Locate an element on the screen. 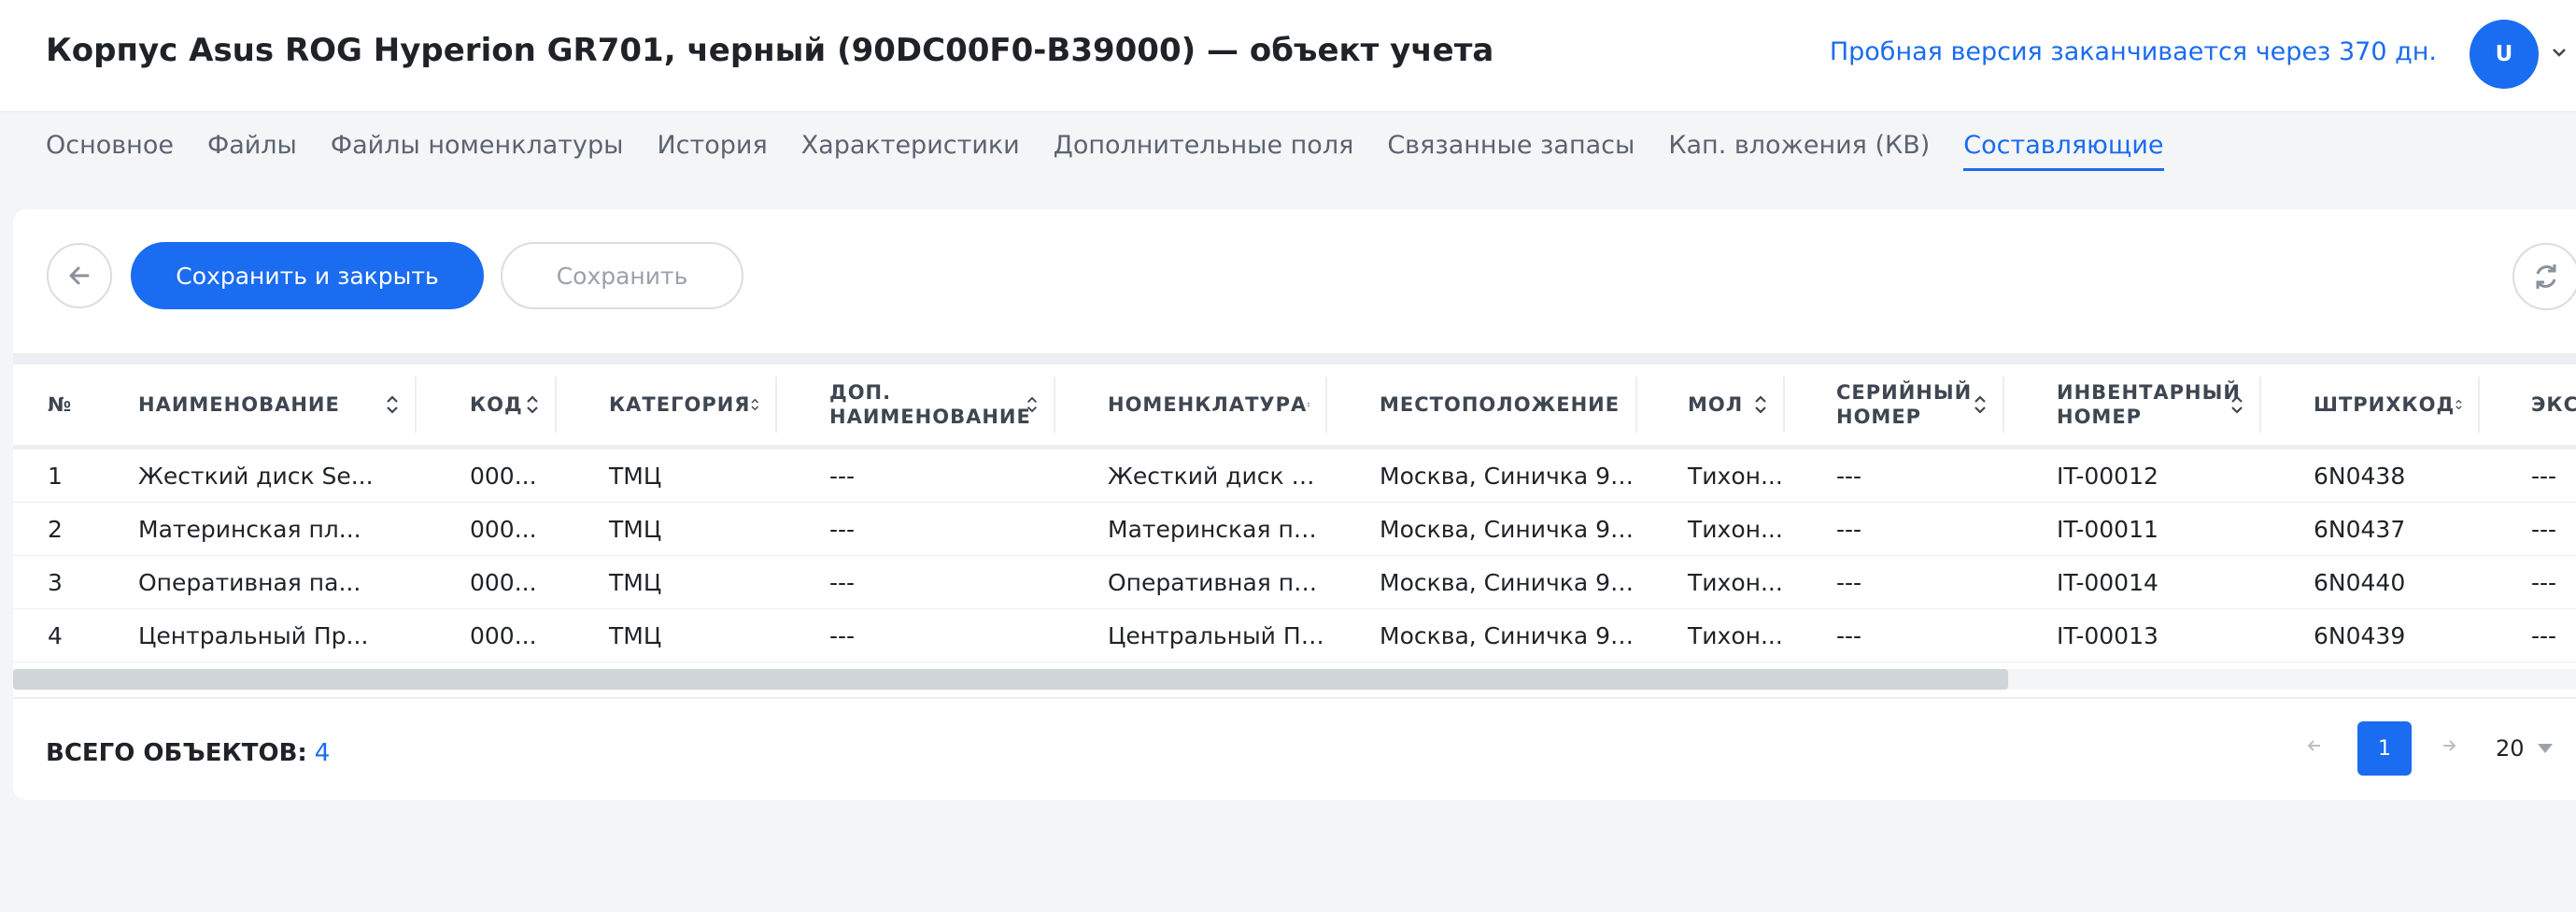 The width and height of the screenshot is (2576, 912). arrow-left-icon is located at coordinates (79, 275).